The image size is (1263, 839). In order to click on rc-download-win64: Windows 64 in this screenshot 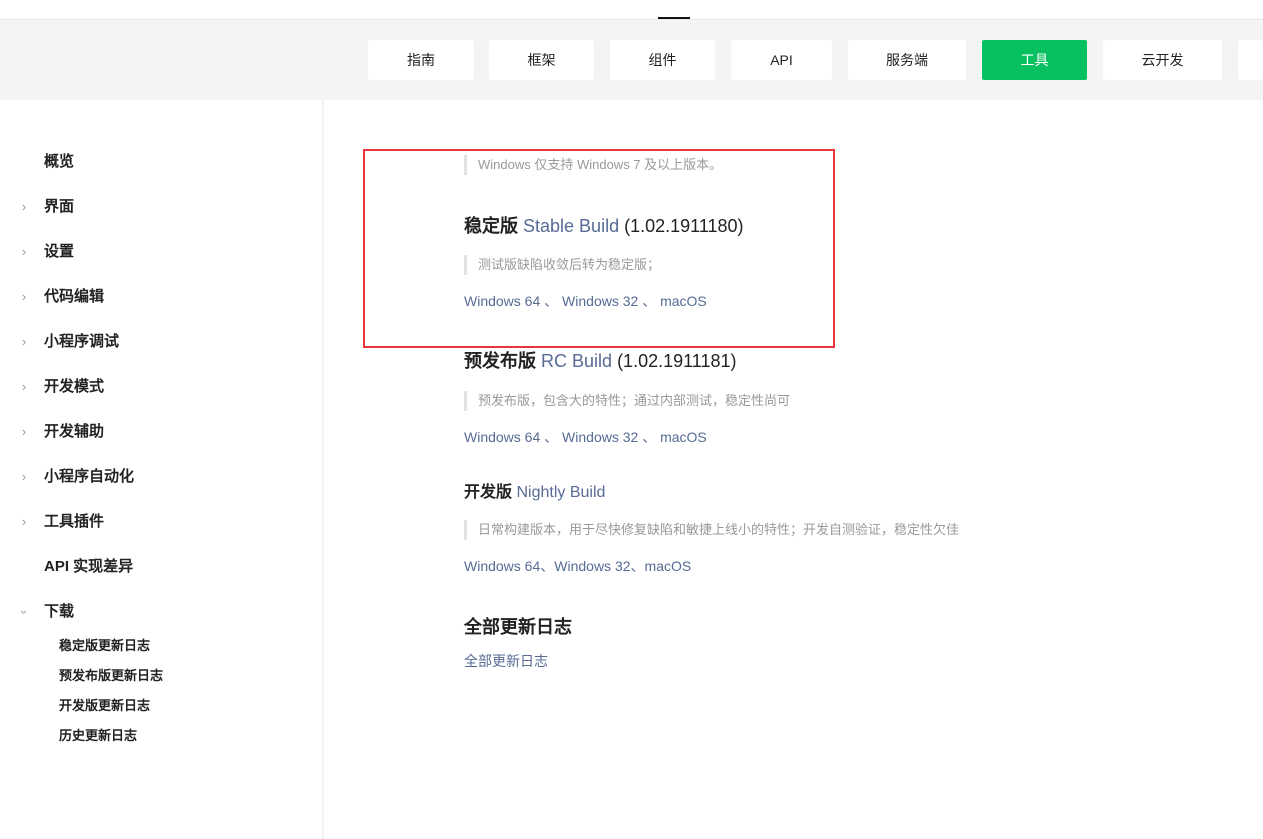, I will do `click(502, 437)`.